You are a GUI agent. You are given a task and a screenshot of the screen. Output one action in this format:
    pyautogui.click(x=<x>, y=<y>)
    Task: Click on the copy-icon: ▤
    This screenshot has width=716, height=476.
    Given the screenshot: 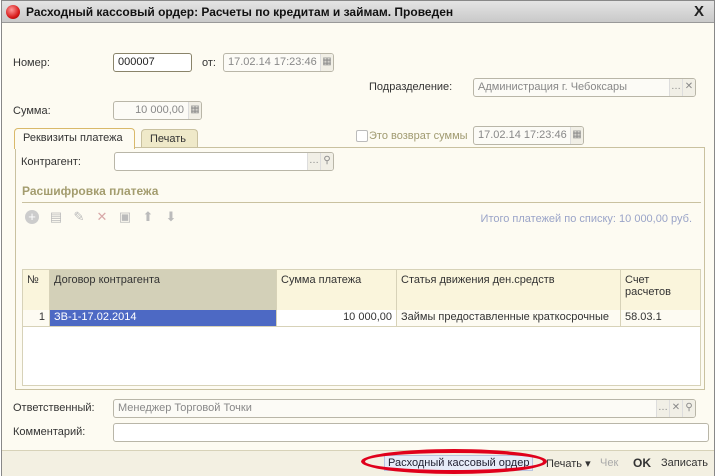 What is the action you would take?
    pyautogui.click(x=56, y=217)
    